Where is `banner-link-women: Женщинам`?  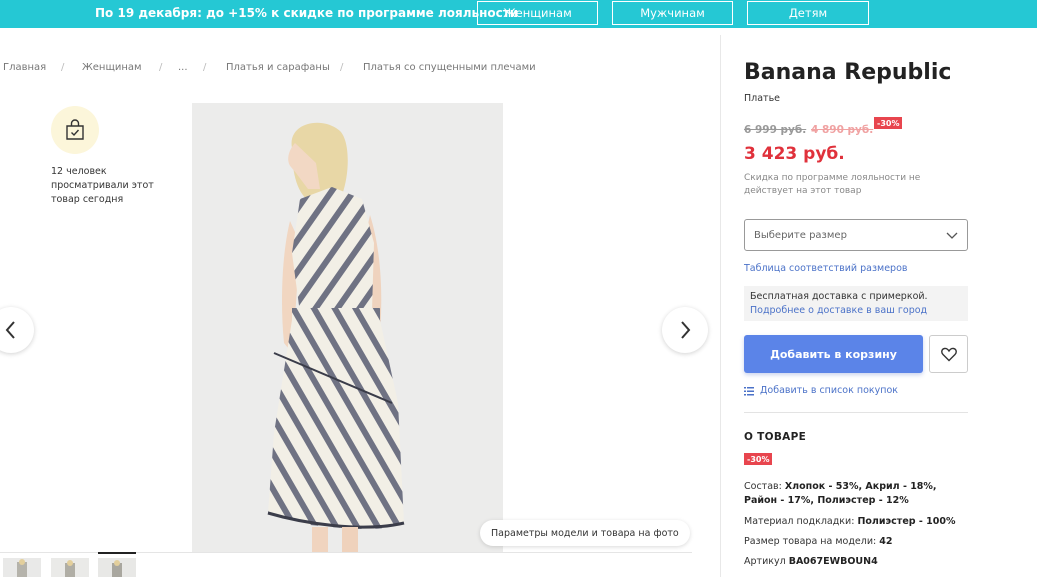 banner-link-women: Женщинам is located at coordinates (537, 13).